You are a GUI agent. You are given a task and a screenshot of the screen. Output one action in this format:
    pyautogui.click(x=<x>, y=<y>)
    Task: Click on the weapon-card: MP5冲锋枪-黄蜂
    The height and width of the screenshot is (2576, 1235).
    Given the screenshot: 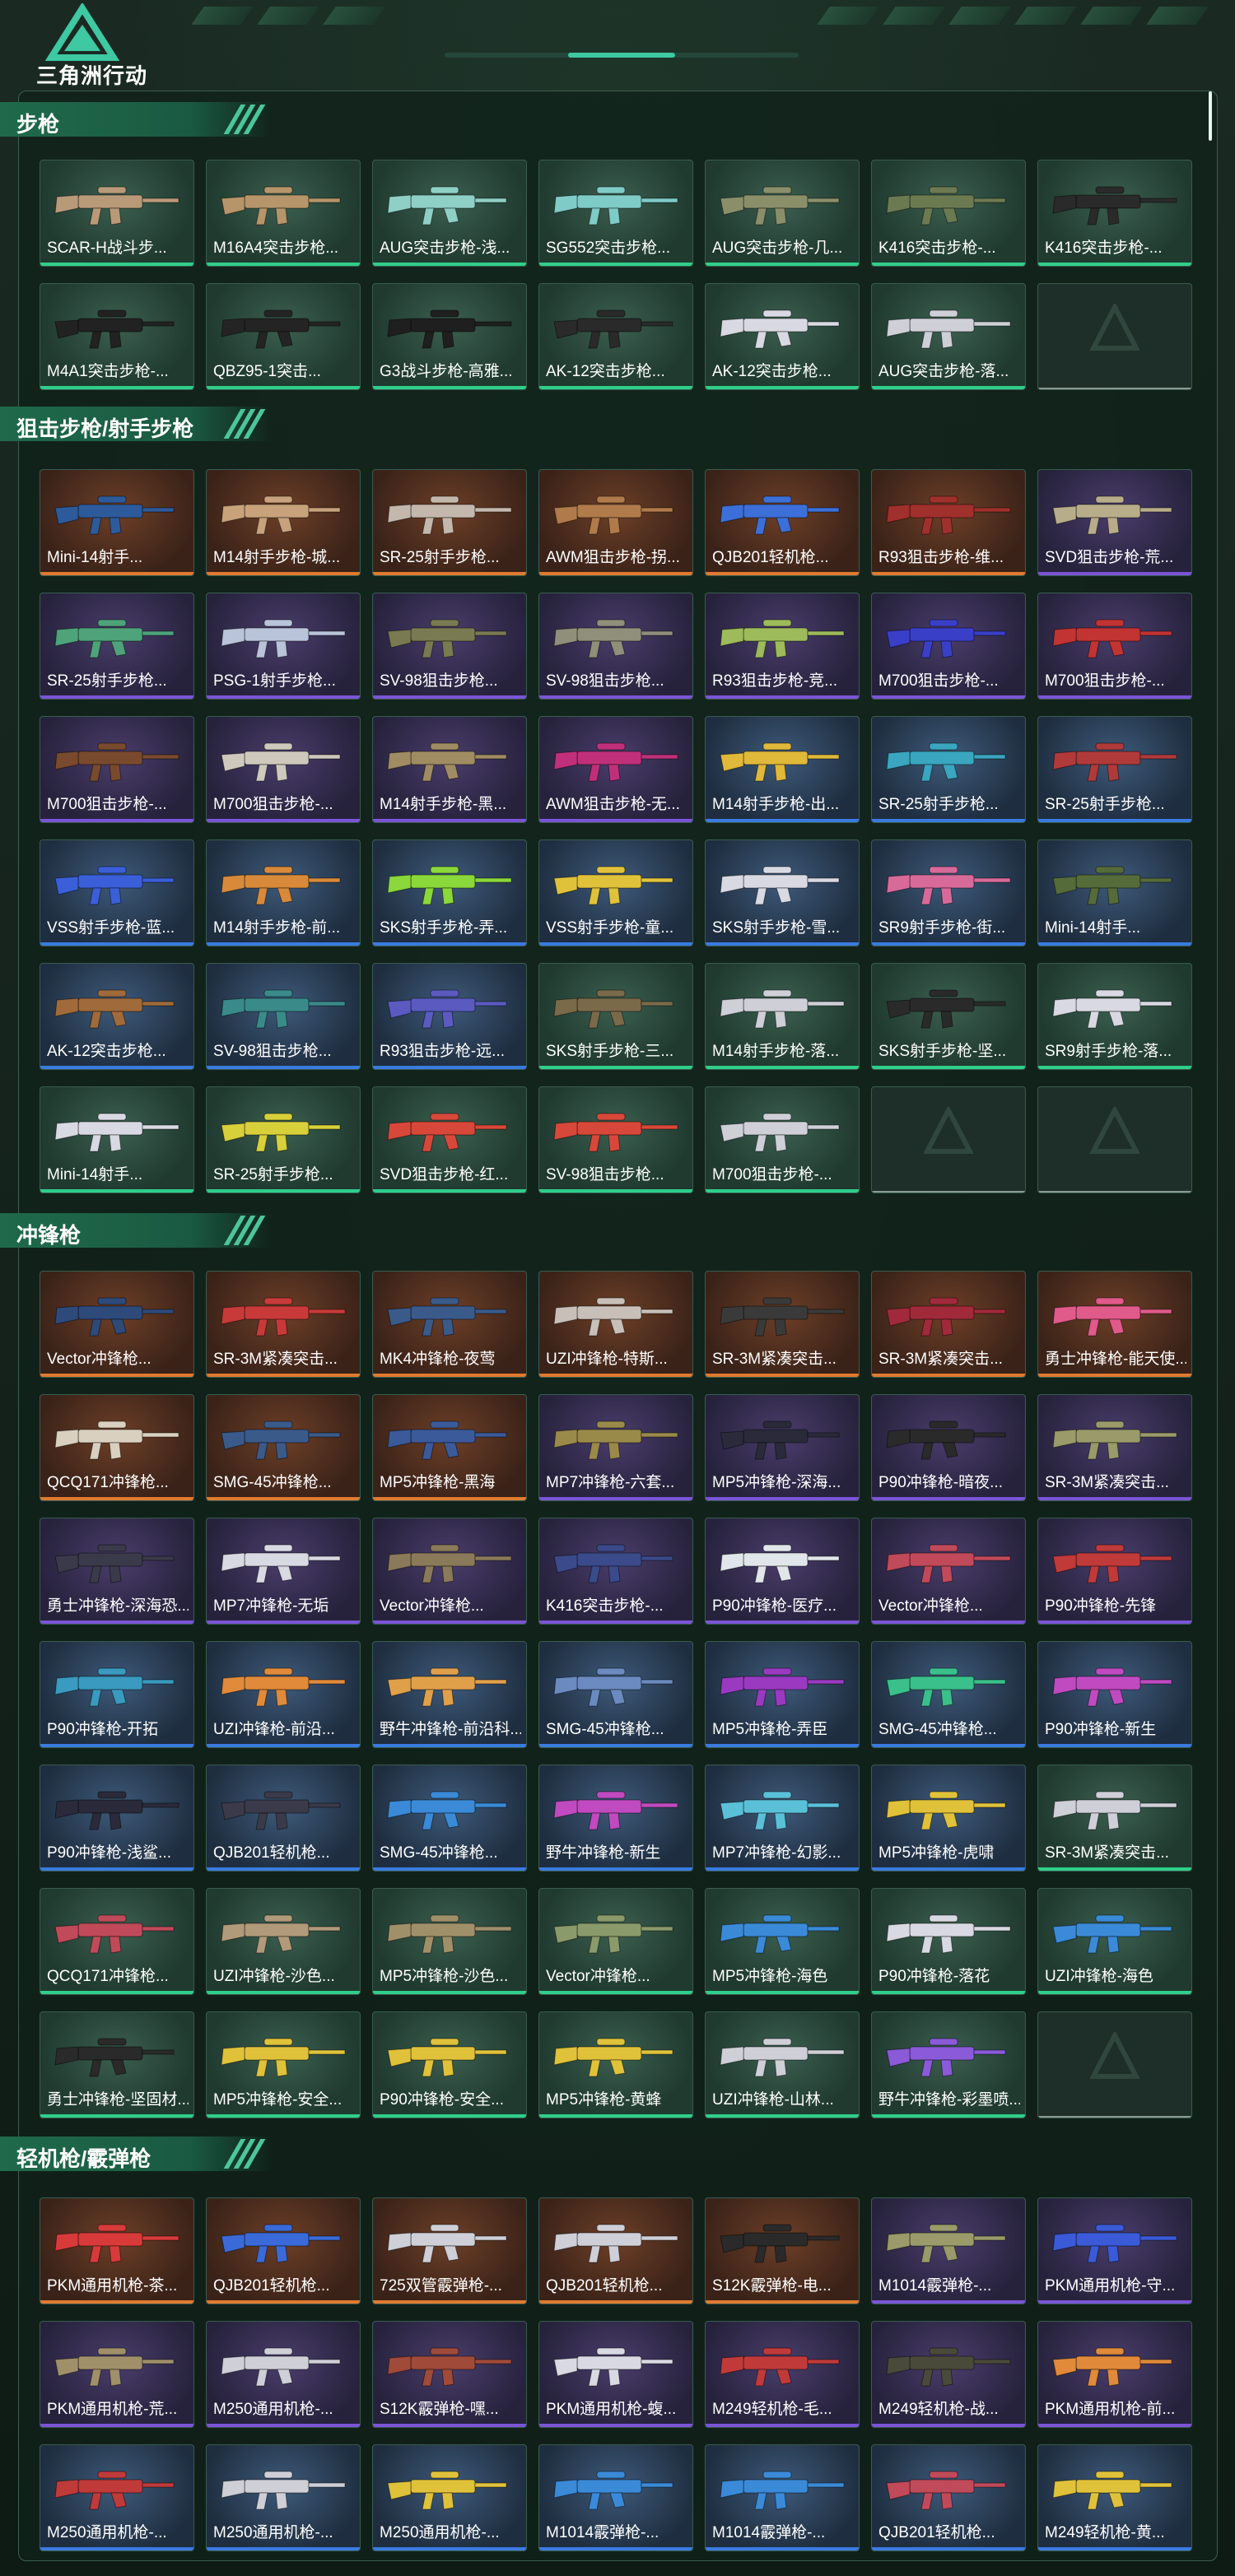 What is the action you would take?
    pyautogui.click(x=615, y=2064)
    